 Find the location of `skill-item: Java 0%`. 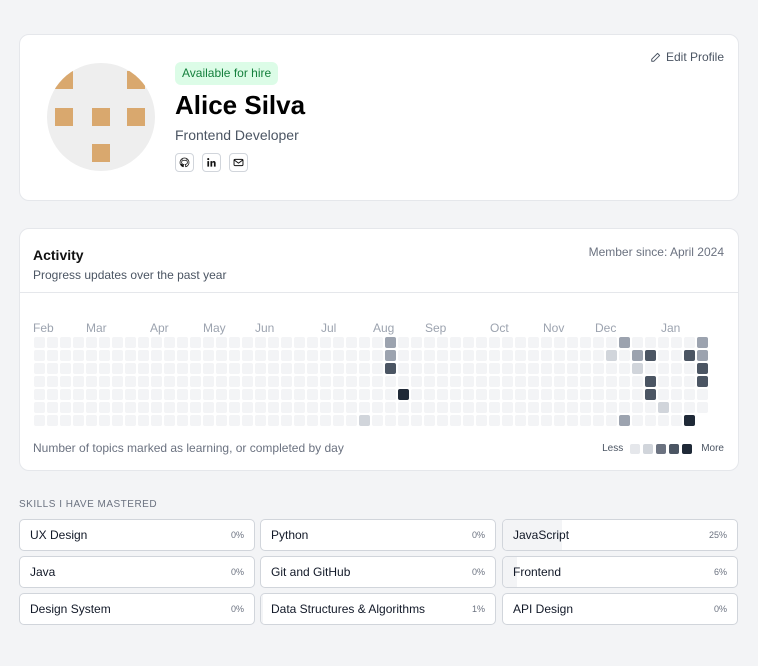

skill-item: Java 0% is located at coordinates (137, 572).